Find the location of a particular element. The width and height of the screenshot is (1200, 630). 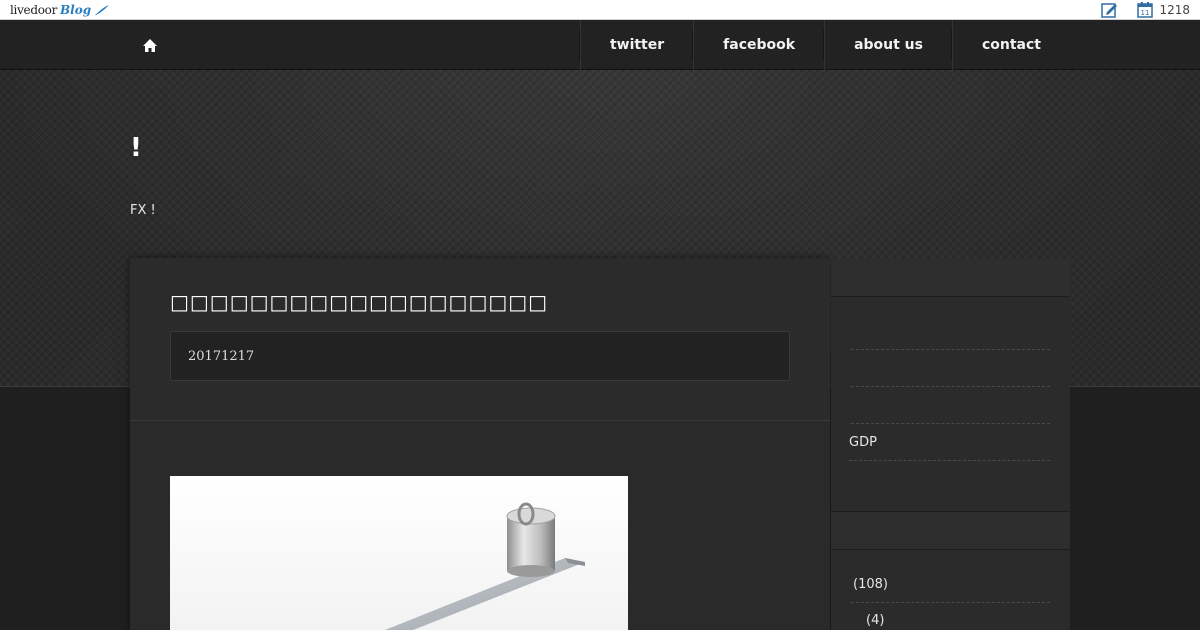

nav-twitter: twitter is located at coordinates (635, 45).